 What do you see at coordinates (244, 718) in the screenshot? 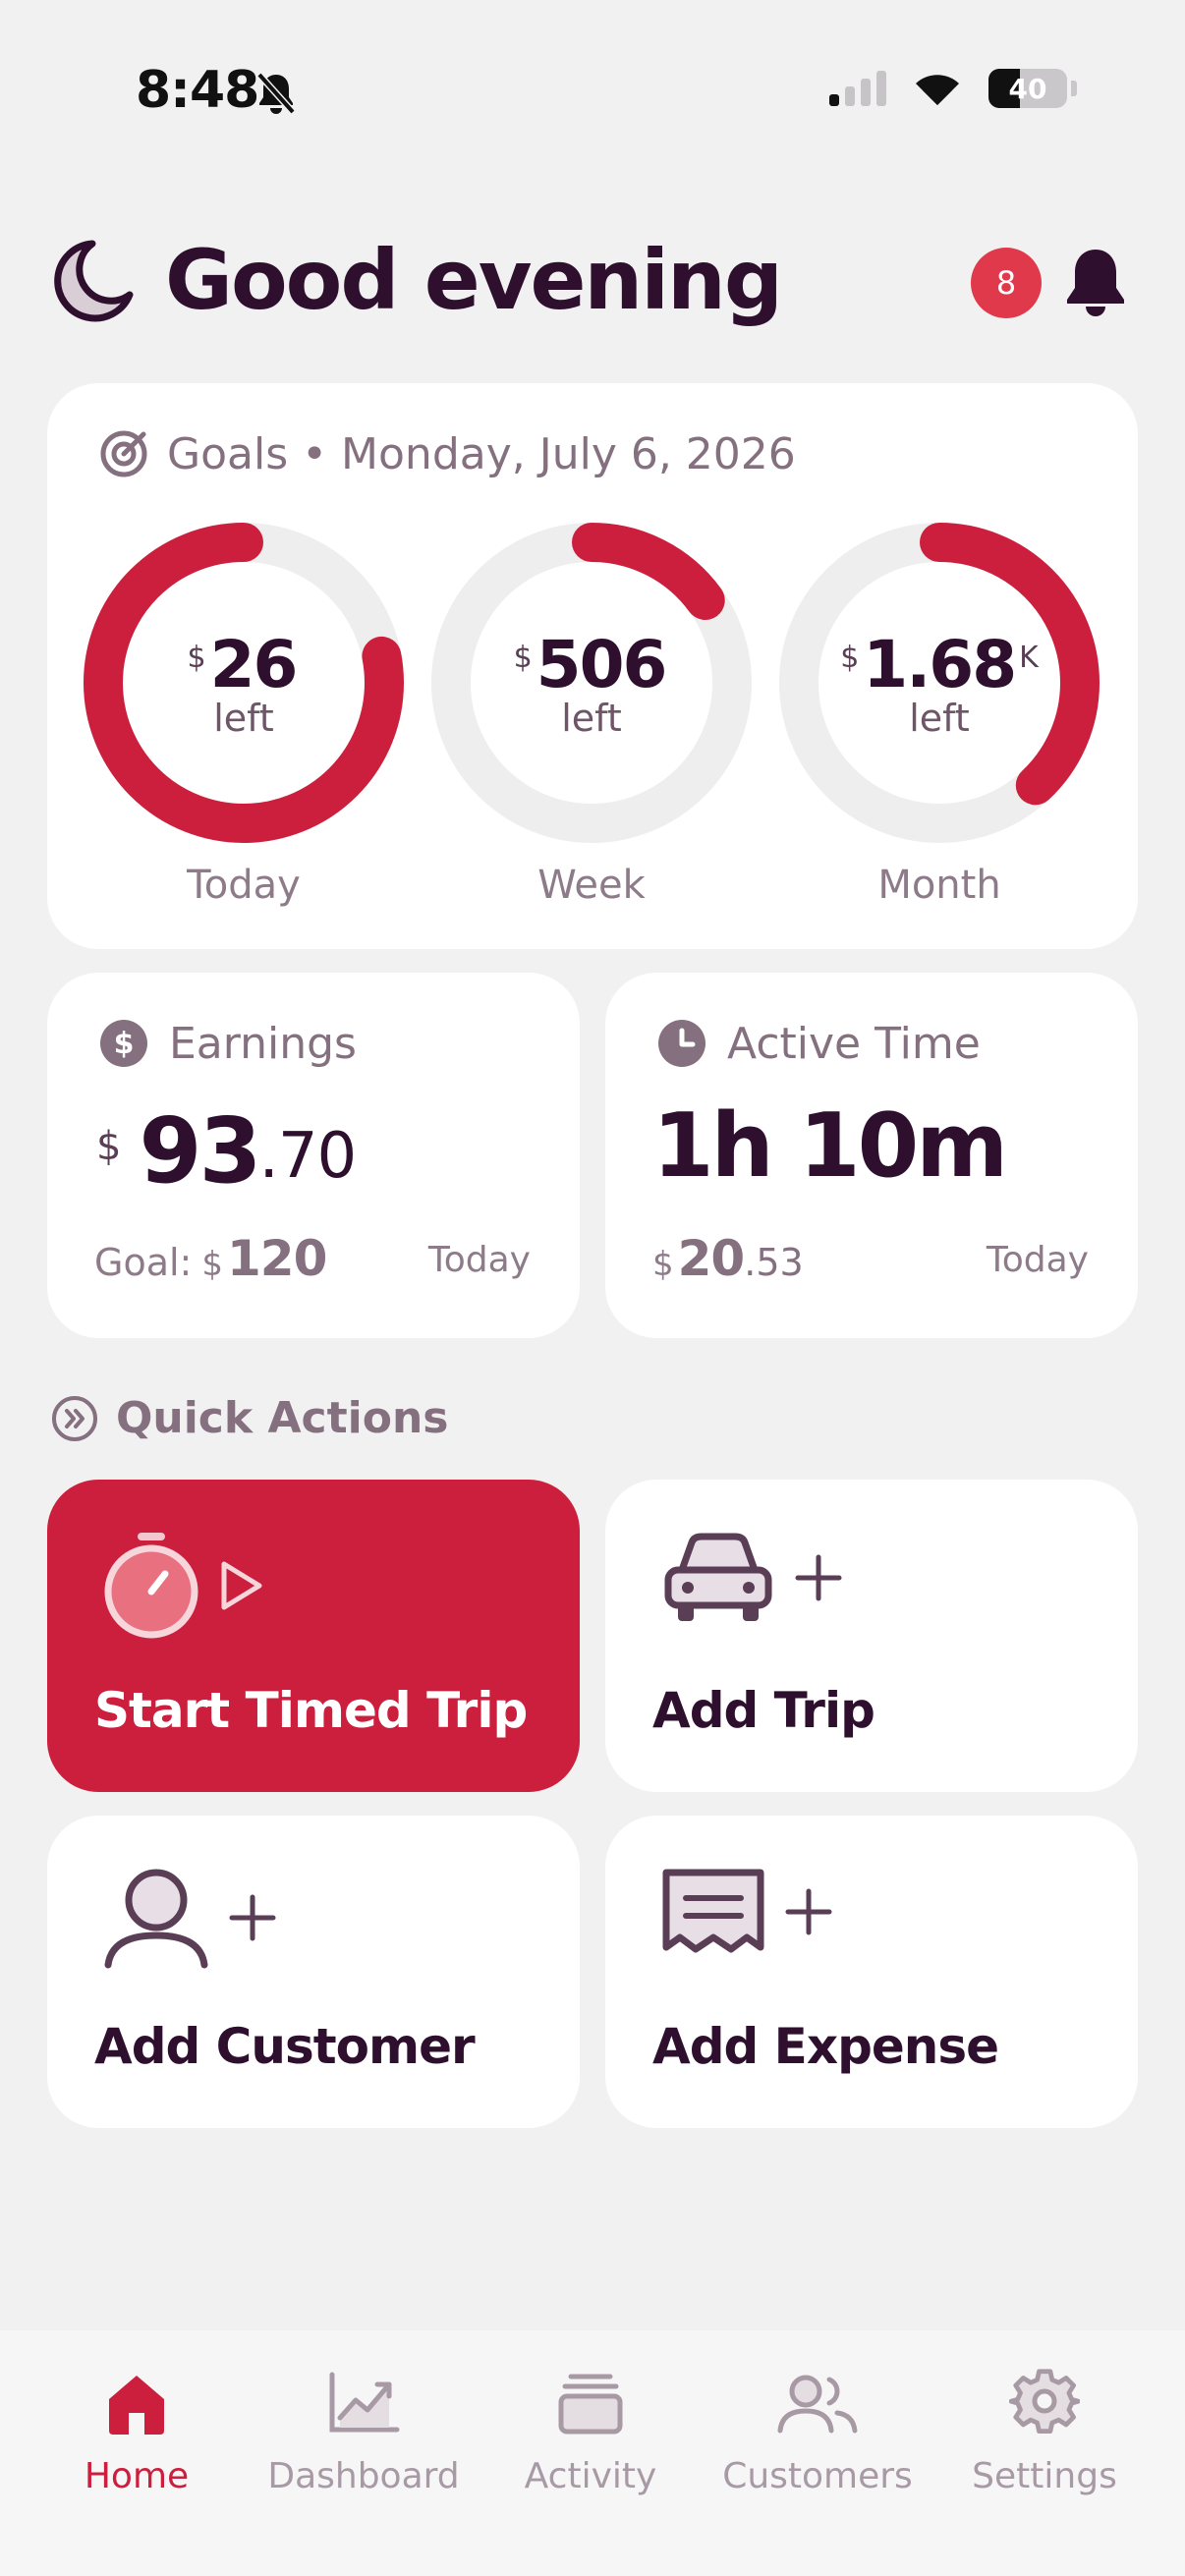
I see `goal-today-sub: left` at bounding box center [244, 718].